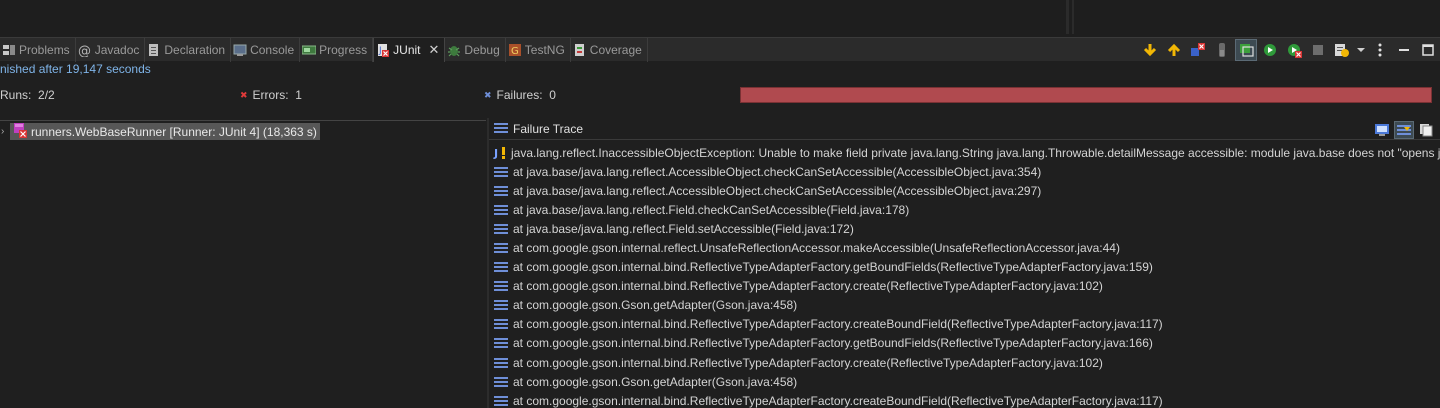 This screenshot has height=408, width=1440. I want to click on junit-error-icon: J, so click(501, 153).